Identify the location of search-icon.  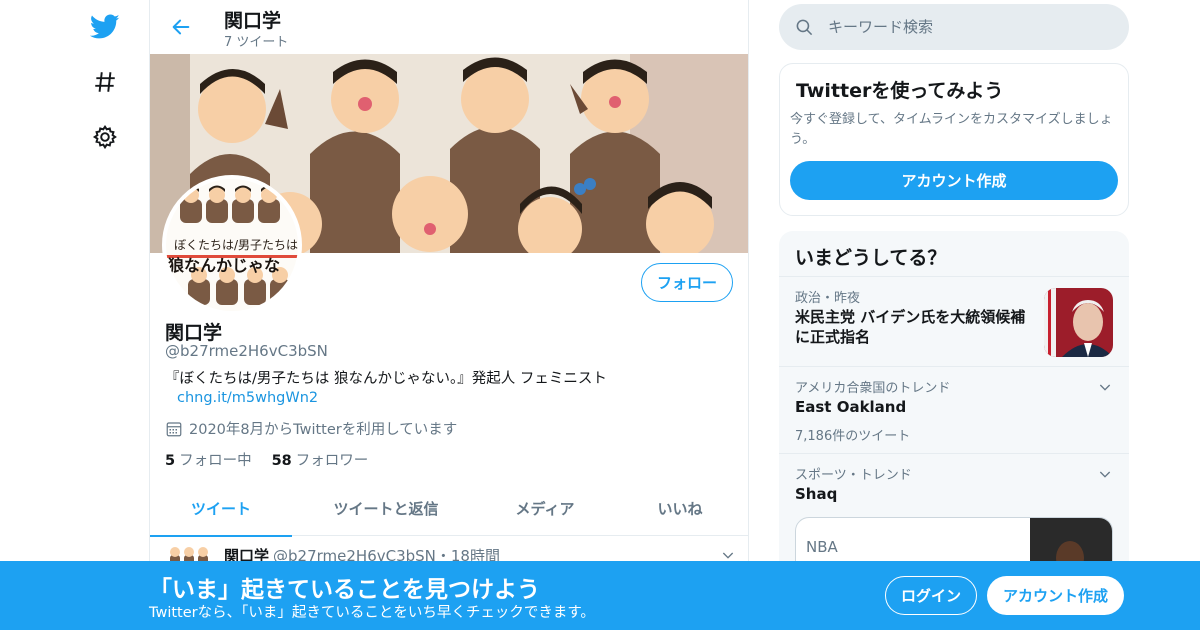
(804, 27).